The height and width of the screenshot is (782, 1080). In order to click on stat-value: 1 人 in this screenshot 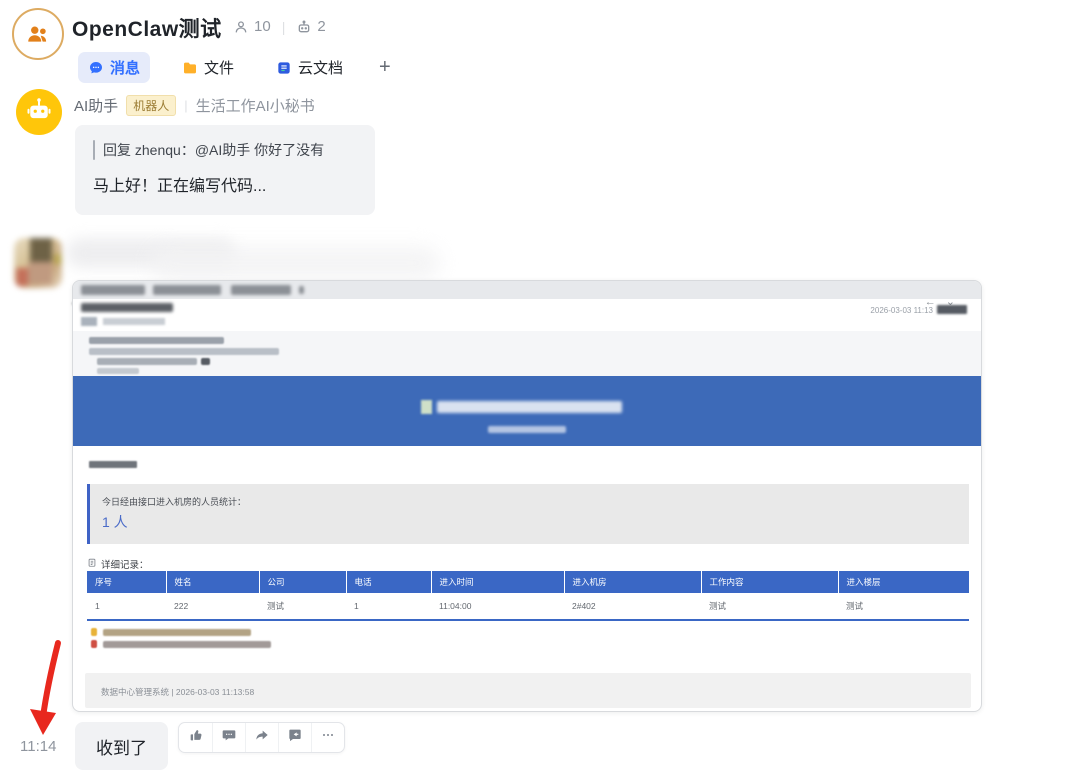, I will do `click(115, 522)`.